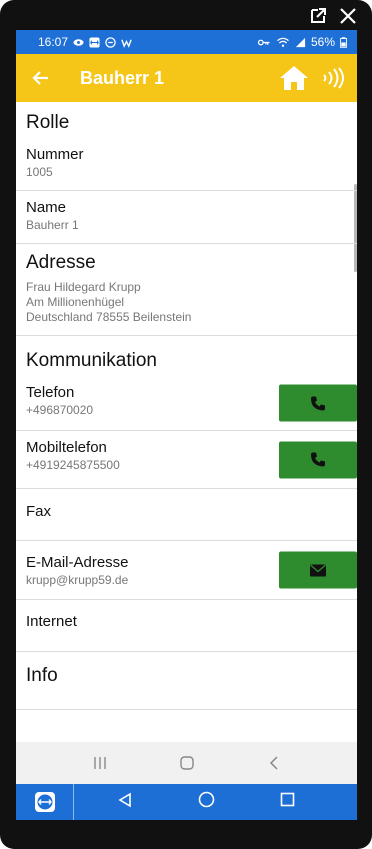 The height and width of the screenshot is (849, 372). What do you see at coordinates (294, 78) in the screenshot?
I see `home-icon` at bounding box center [294, 78].